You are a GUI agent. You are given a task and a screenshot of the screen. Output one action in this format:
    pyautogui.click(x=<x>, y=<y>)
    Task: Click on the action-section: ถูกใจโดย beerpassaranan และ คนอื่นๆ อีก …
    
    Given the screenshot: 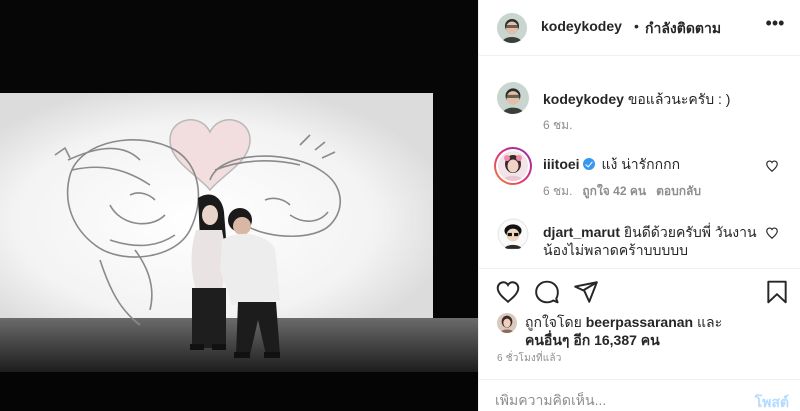 What is the action you would take?
    pyautogui.click(x=639, y=339)
    